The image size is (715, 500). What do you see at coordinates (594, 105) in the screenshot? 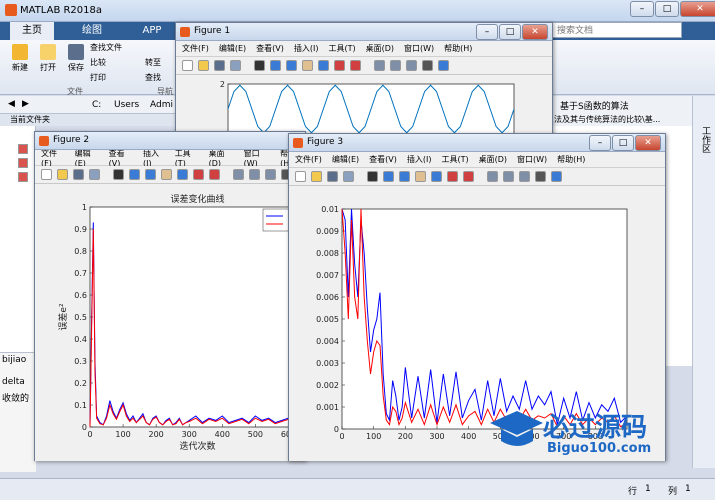
I see `editor-tab: 基于S函数的算法` at bounding box center [594, 105].